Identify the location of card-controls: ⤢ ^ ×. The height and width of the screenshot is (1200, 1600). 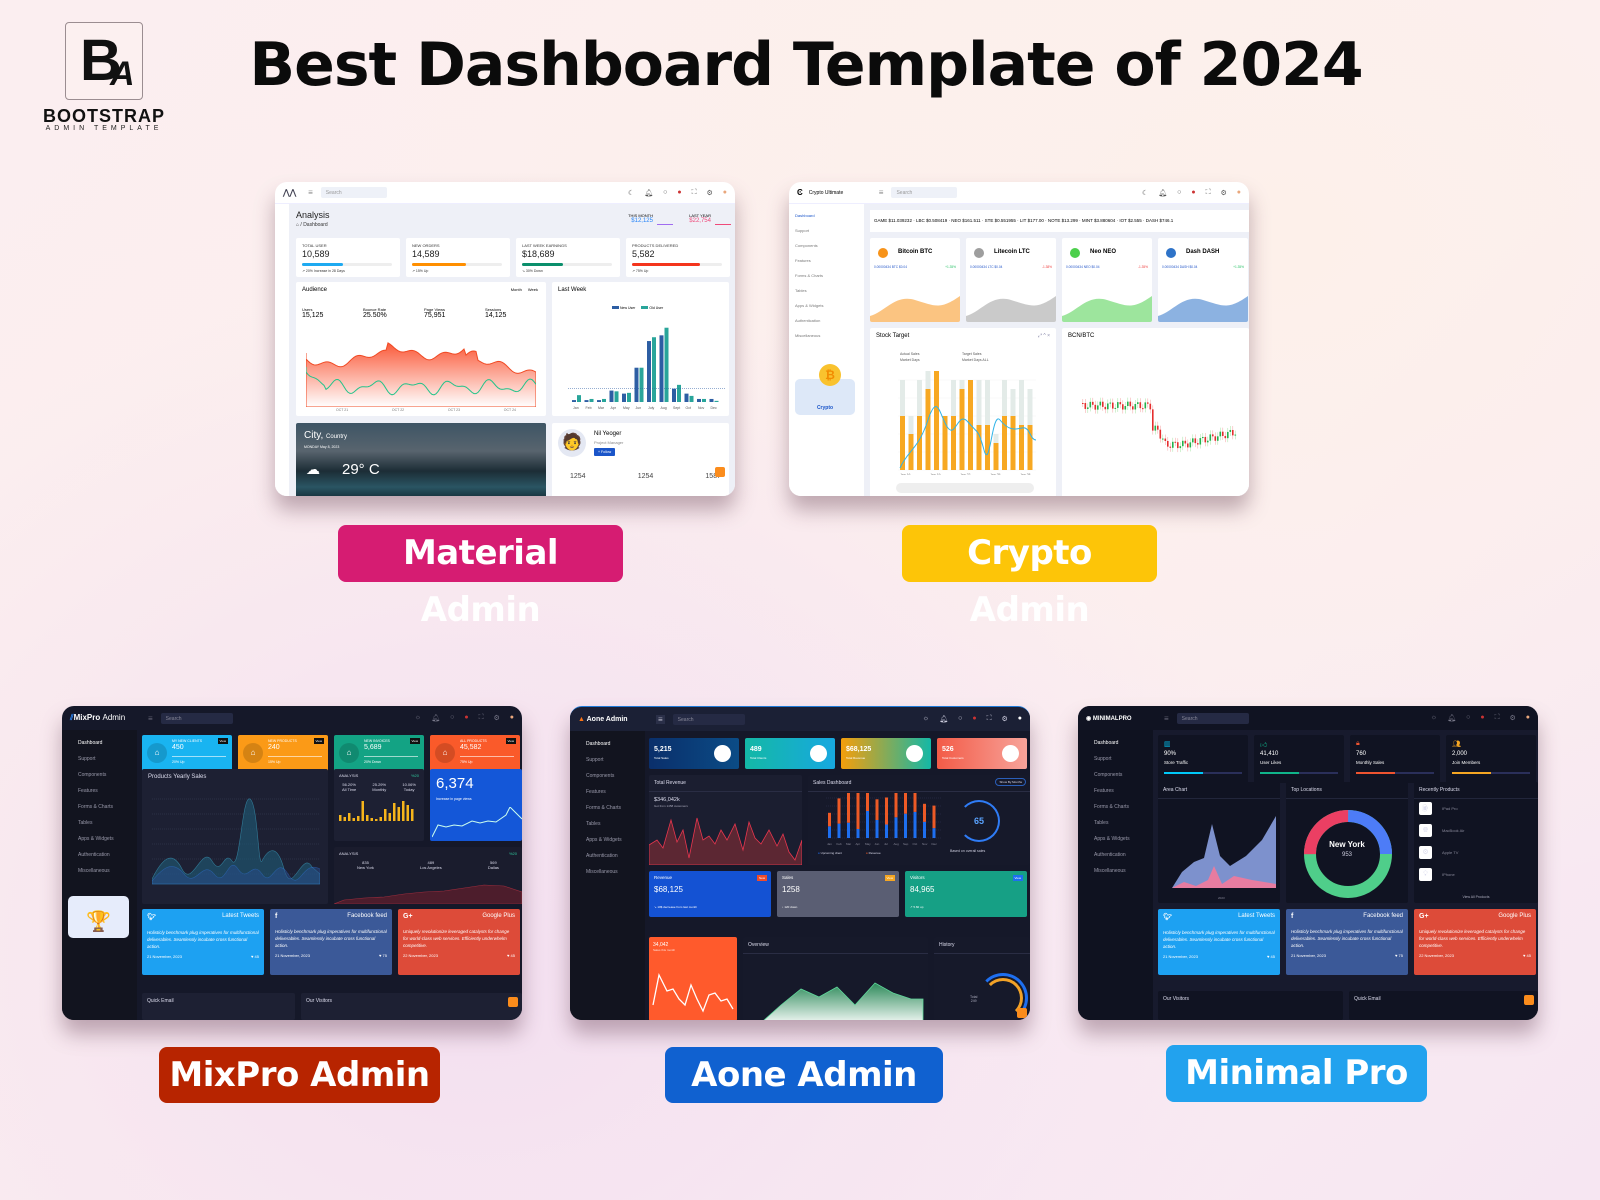
(1044, 336).